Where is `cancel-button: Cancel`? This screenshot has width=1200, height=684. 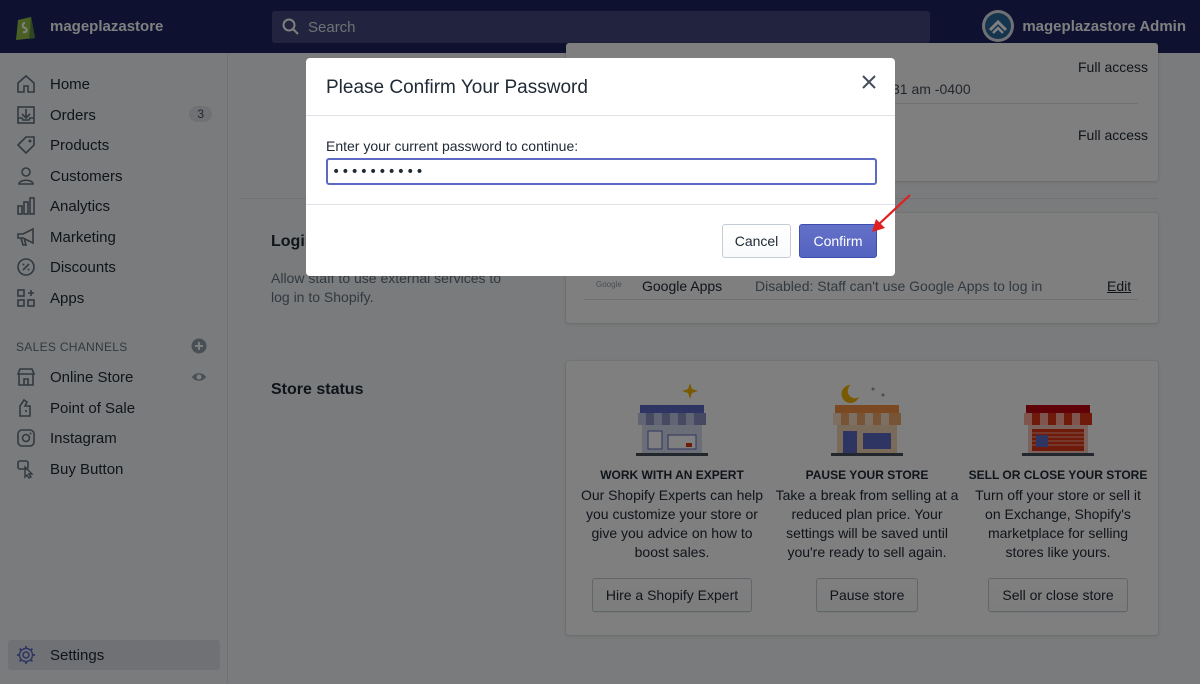 cancel-button: Cancel is located at coordinates (756, 241).